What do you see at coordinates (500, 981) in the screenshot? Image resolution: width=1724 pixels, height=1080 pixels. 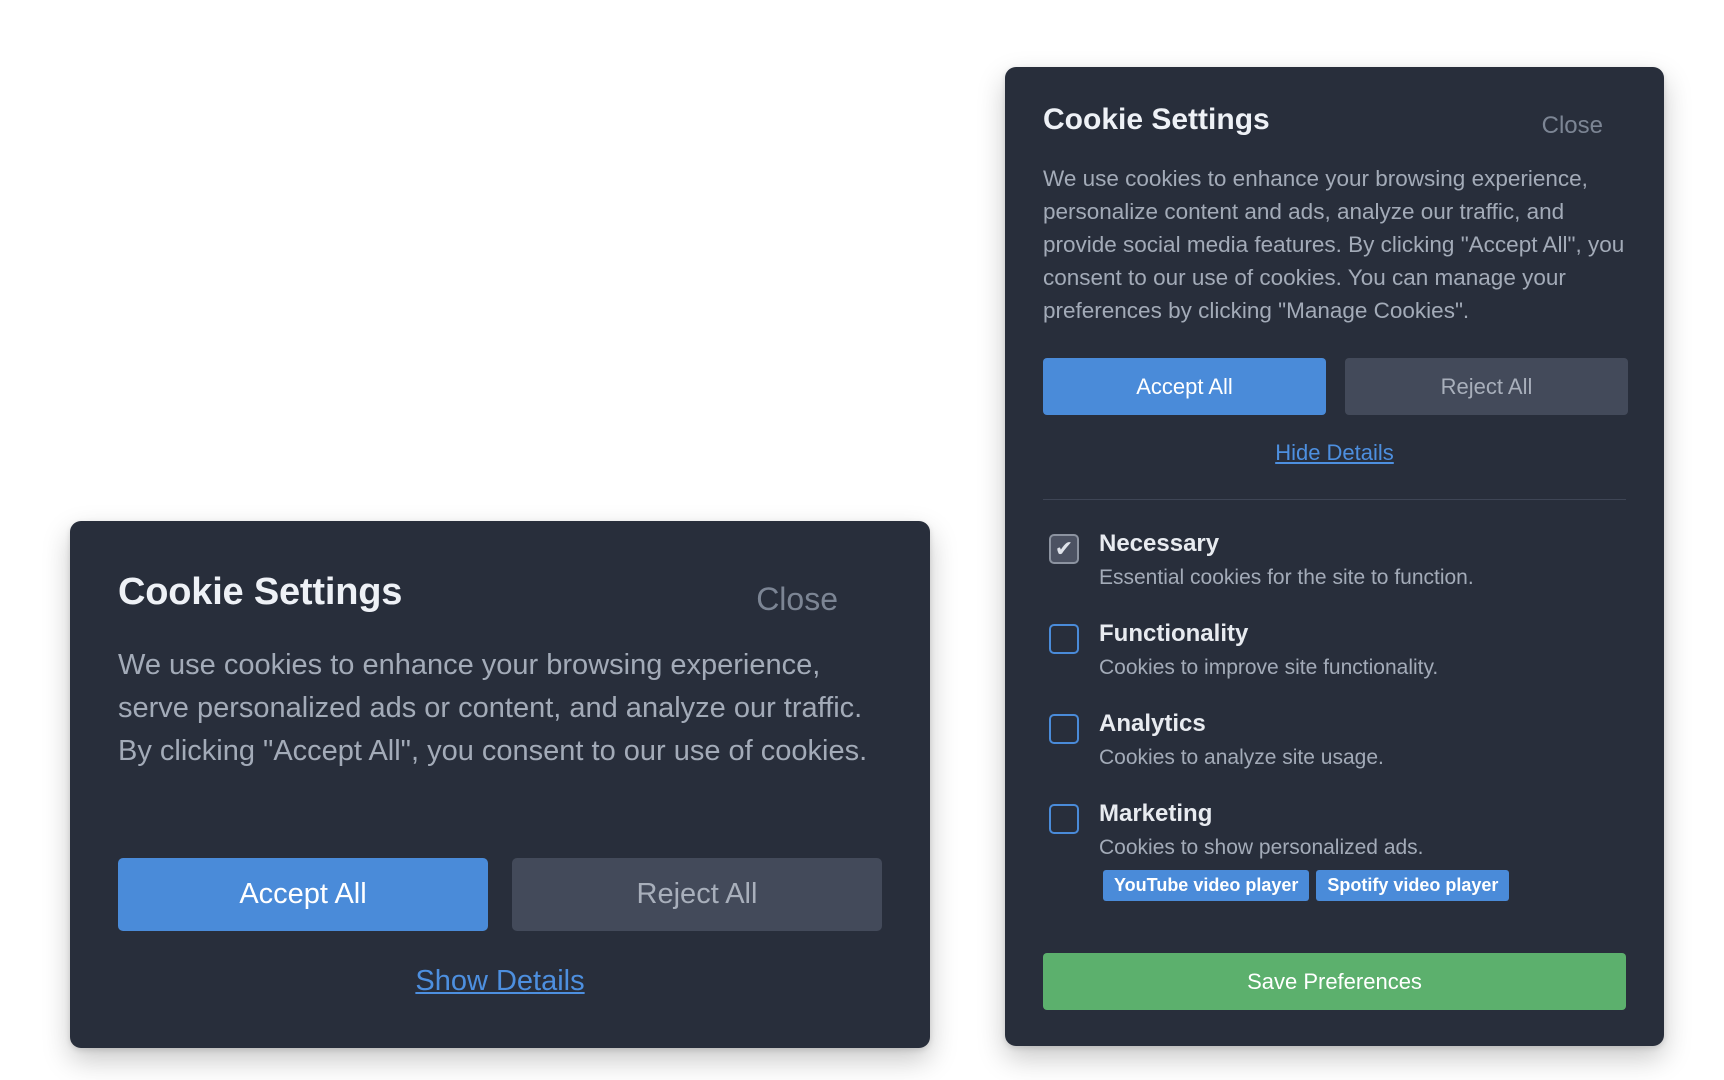 I see `show-details-link: Show Details` at bounding box center [500, 981].